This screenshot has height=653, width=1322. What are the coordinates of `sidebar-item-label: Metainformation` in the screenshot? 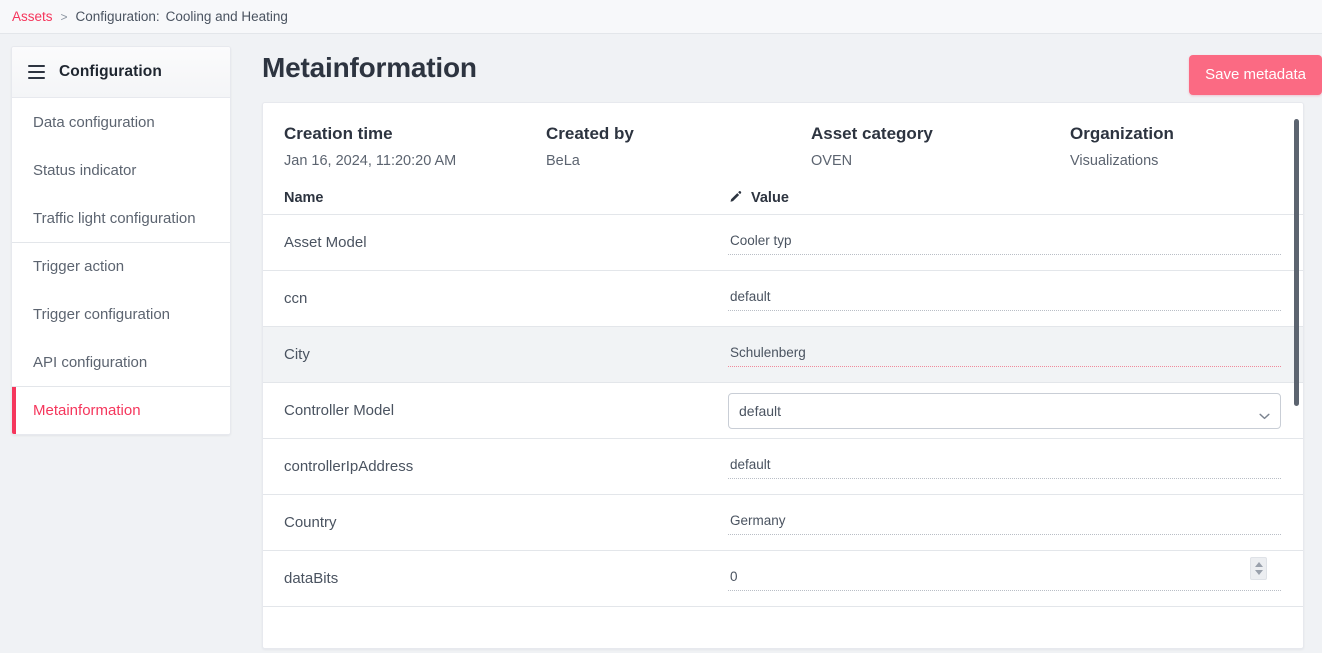 It's located at (87, 410).